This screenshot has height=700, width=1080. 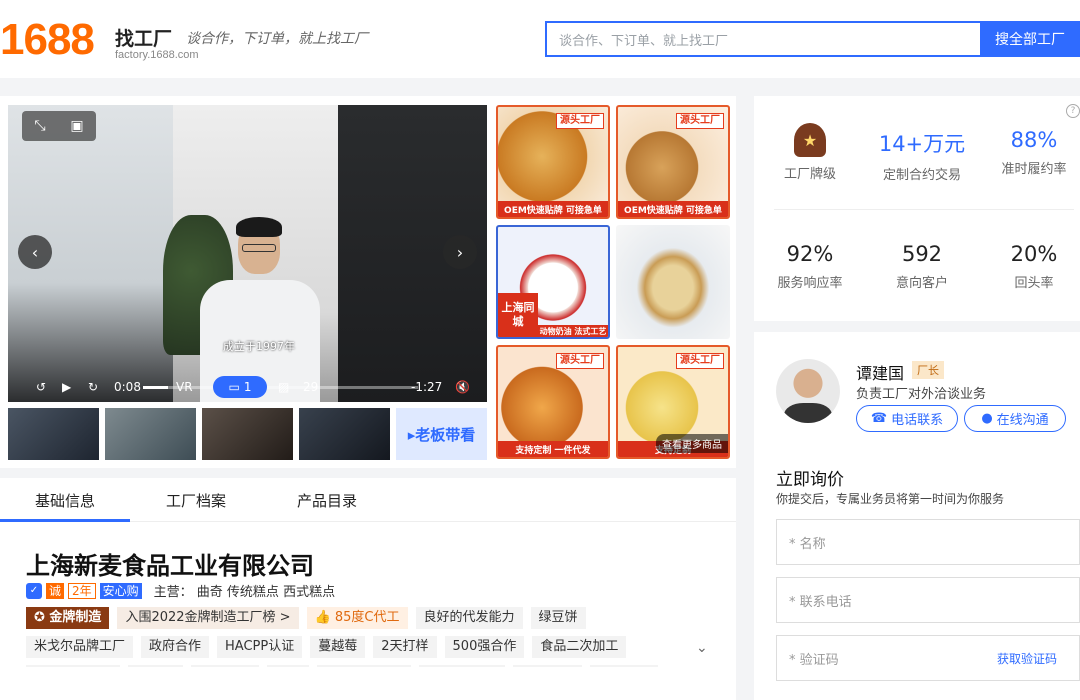 What do you see at coordinates (368, 500) in the screenshot?
I see `tab-bar: 基础信息 工厂档案 产品目录` at bounding box center [368, 500].